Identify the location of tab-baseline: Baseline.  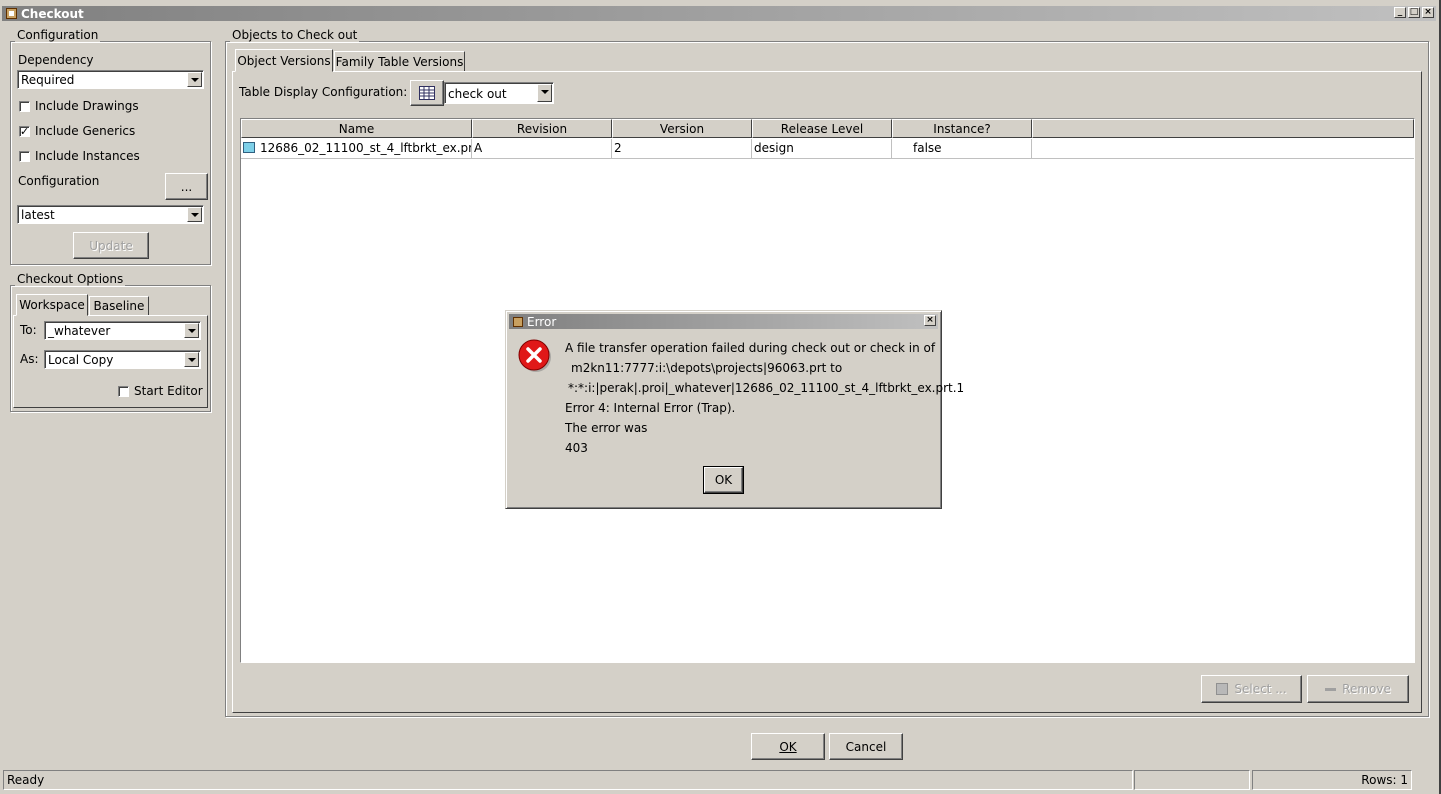
(119, 306).